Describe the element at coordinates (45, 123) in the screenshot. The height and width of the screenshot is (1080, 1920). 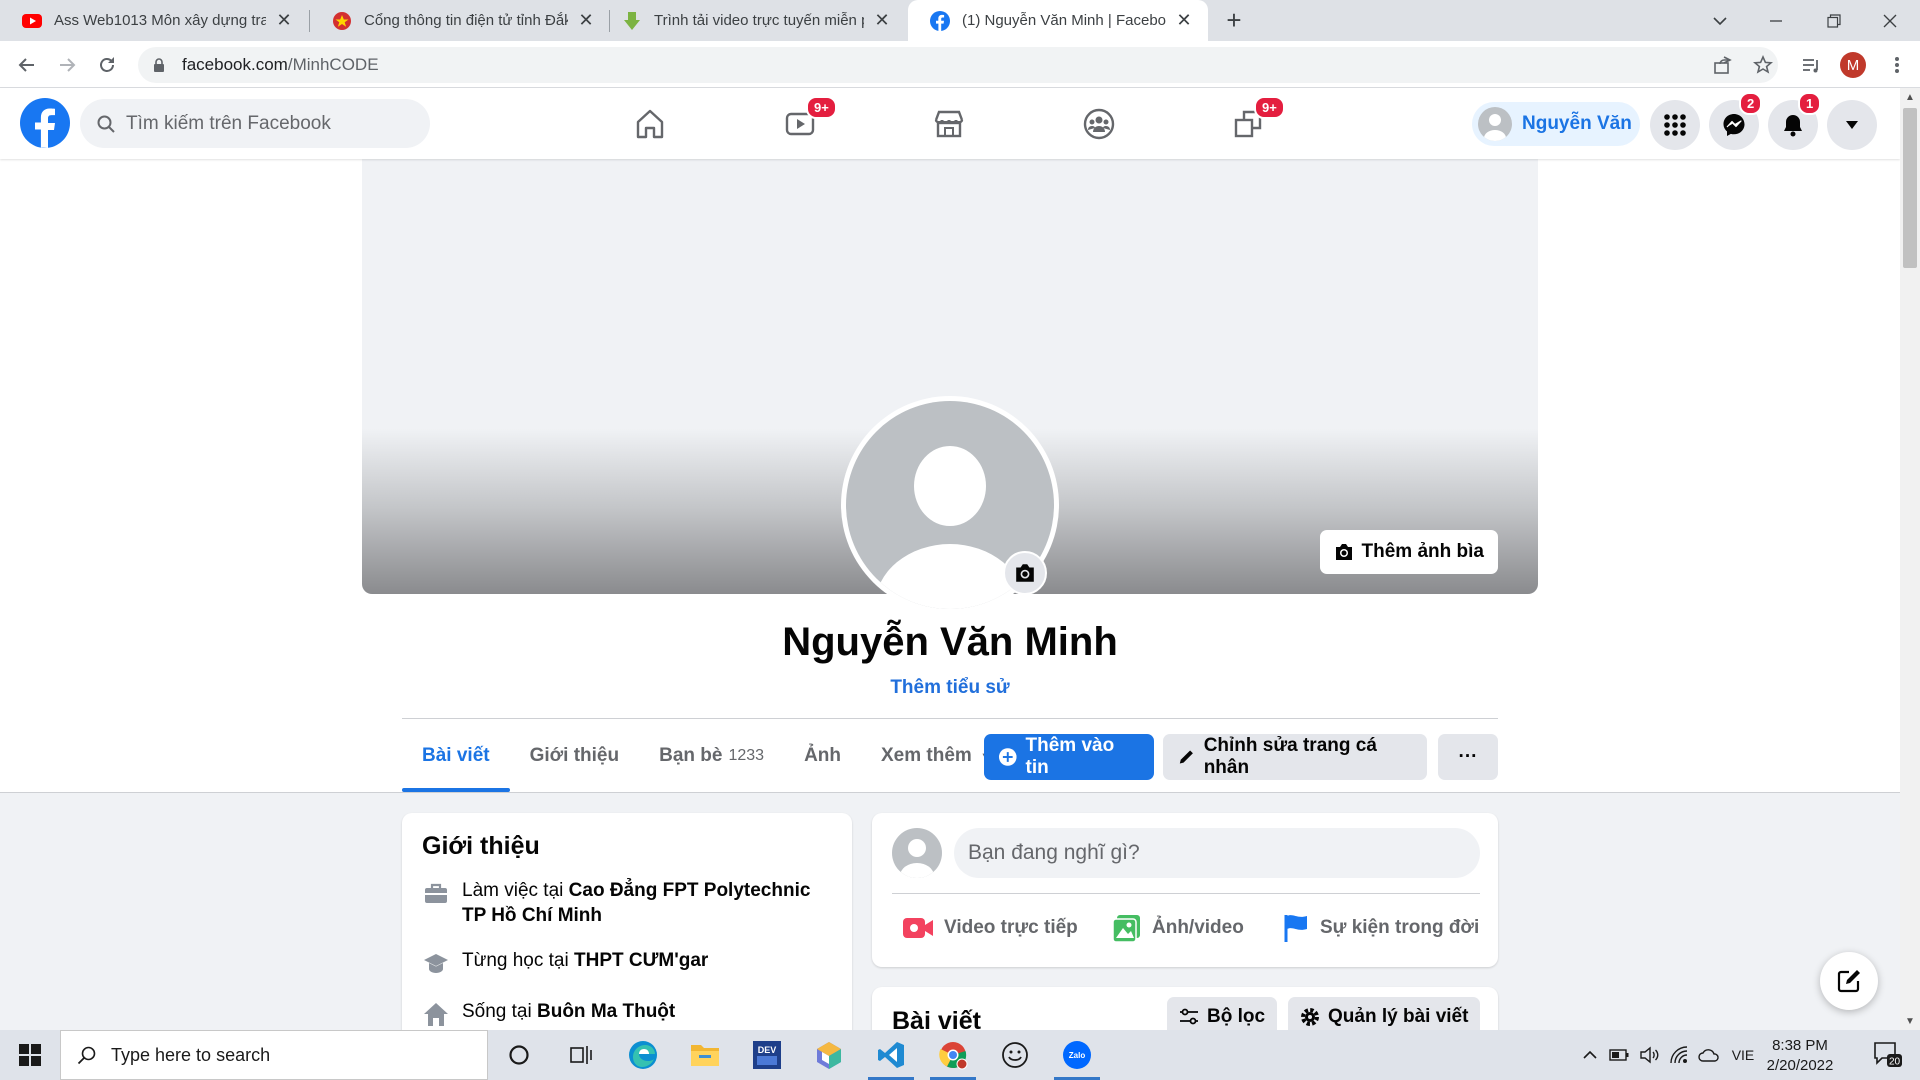
I see `facebook-logo-icon` at that location.